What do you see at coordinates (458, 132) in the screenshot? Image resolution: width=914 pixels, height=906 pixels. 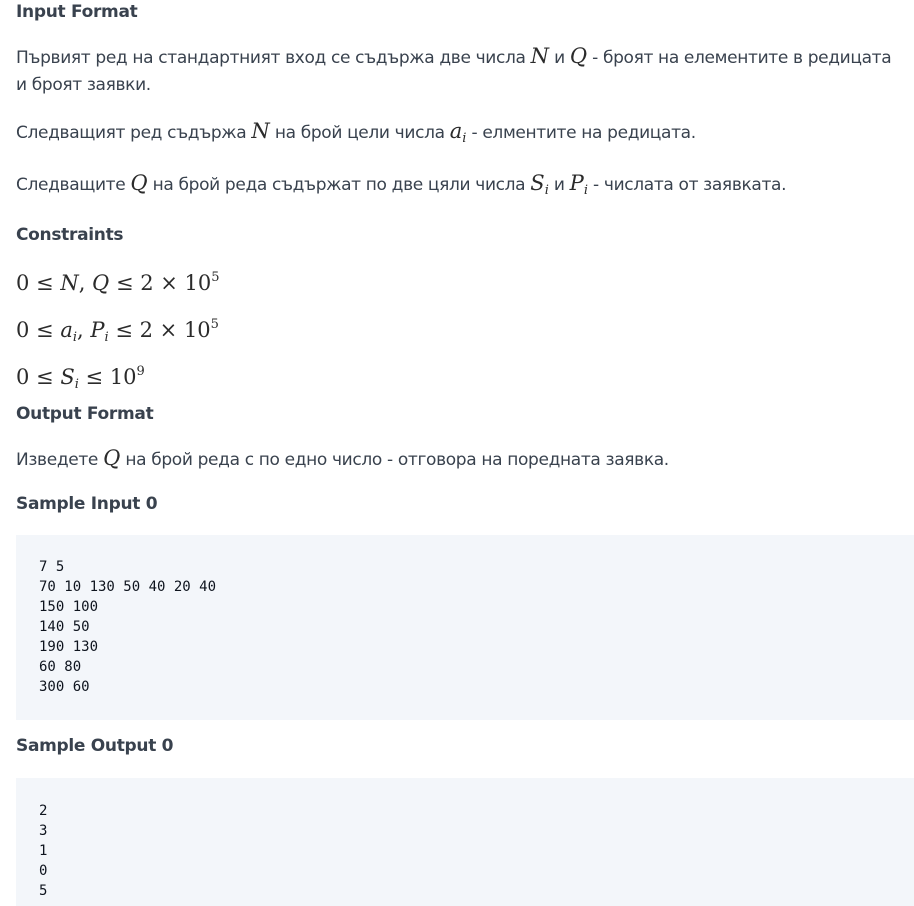 I see `math-var-a-i: ai` at bounding box center [458, 132].